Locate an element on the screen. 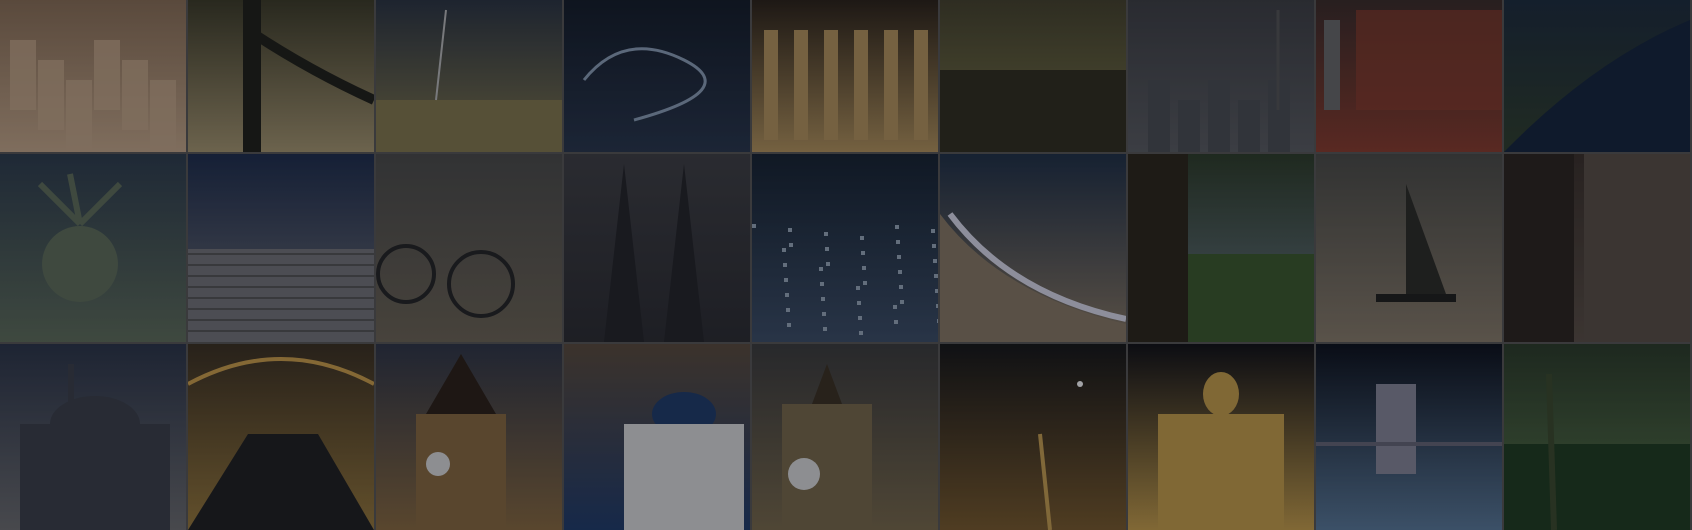 This screenshot has height=530, width=1692. mosque-icon is located at coordinates (93, 437).